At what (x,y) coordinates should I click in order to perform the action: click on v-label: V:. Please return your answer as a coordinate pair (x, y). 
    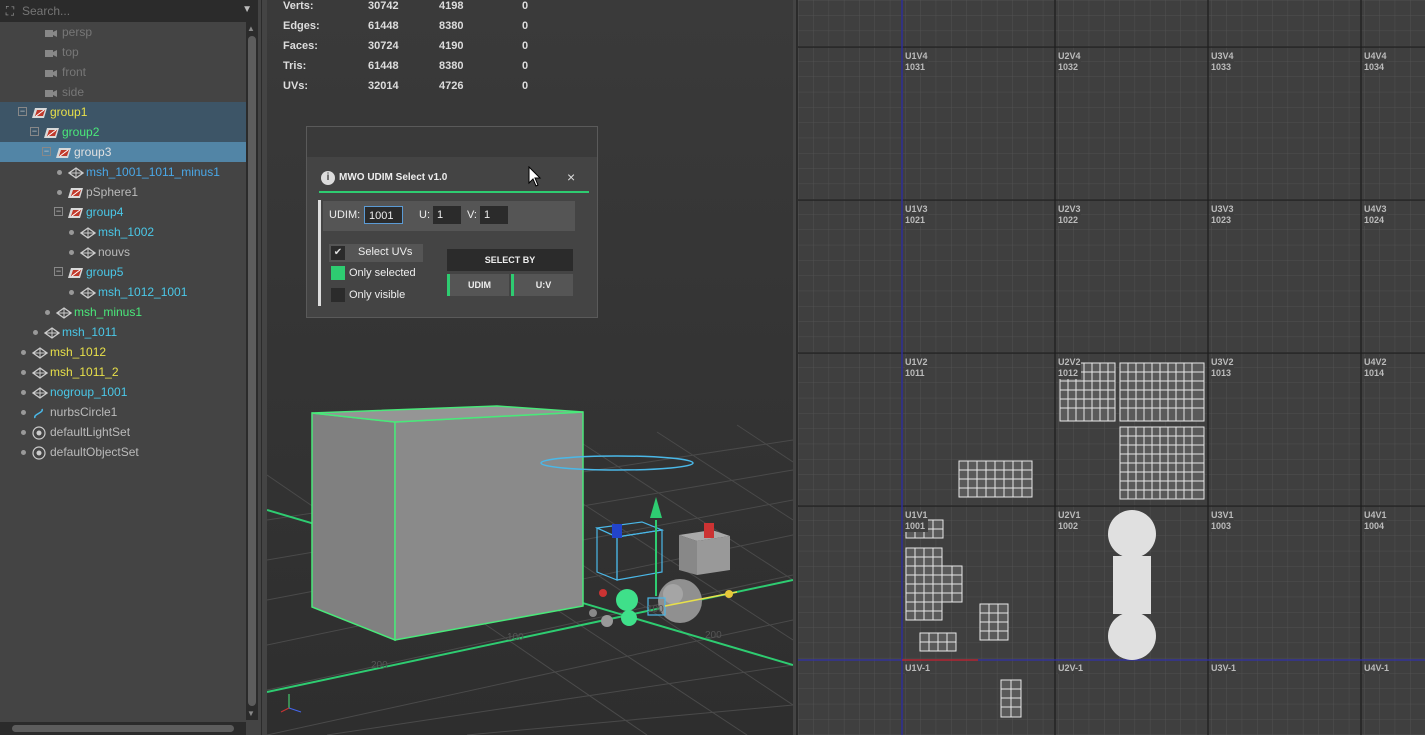
    Looking at the image, I should click on (472, 215).